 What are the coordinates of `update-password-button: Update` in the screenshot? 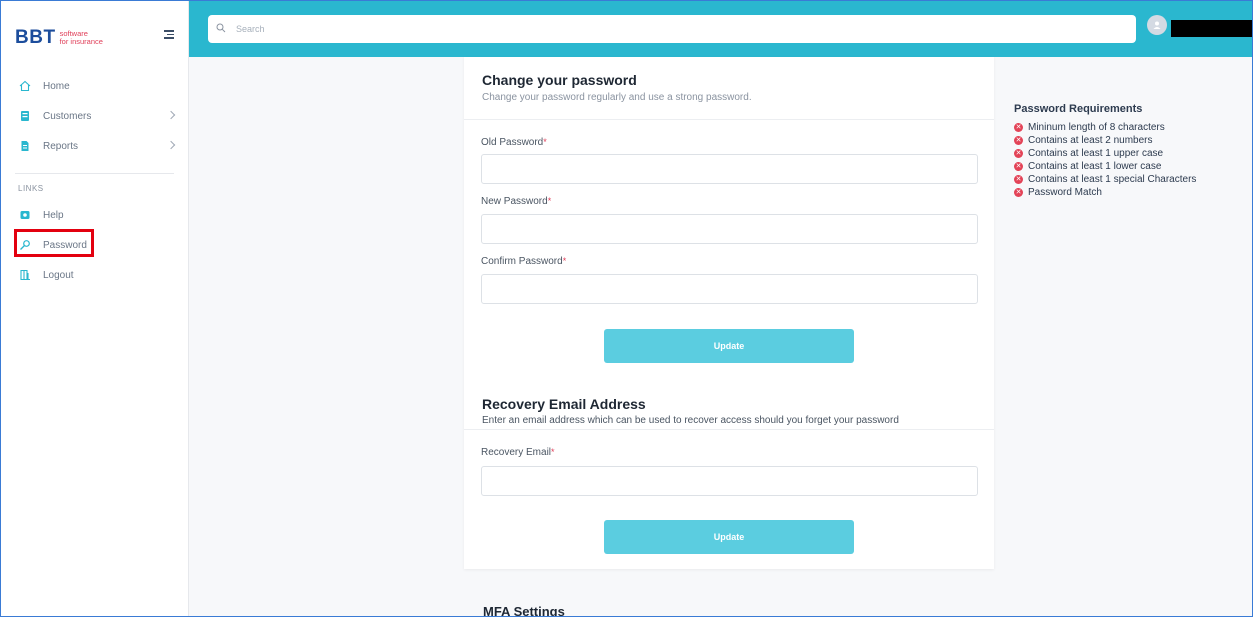 It's located at (729, 346).